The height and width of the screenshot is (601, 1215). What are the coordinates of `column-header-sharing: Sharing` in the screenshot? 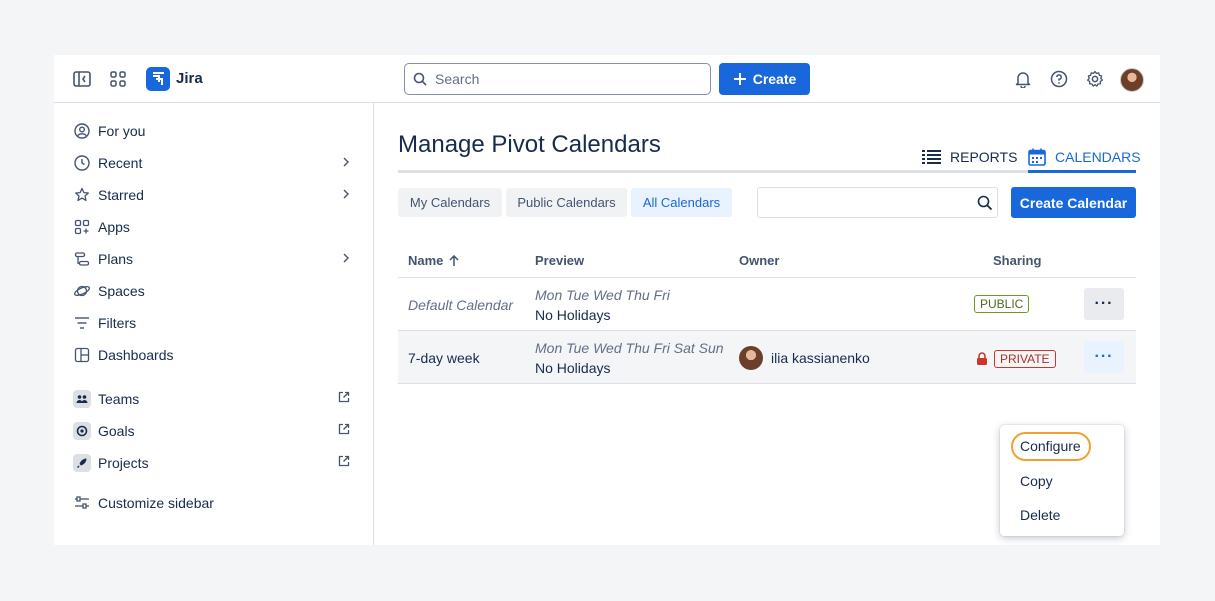 It's located at (1017, 260).